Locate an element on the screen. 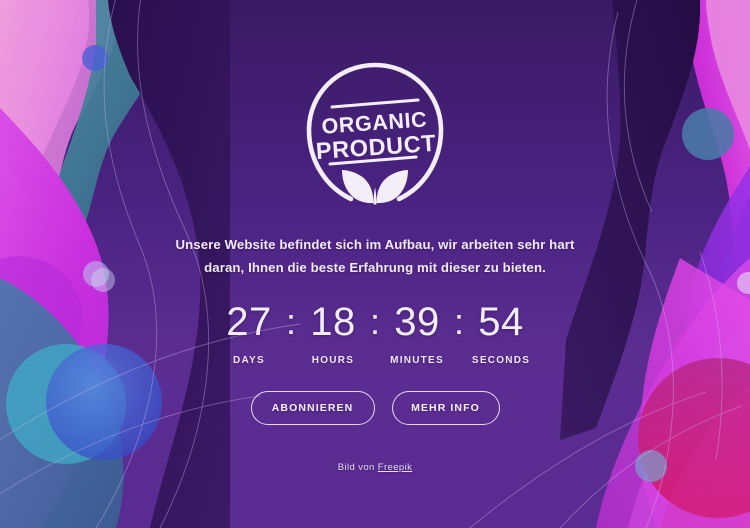  countdown-minutes-value: 39 is located at coordinates (417, 322).